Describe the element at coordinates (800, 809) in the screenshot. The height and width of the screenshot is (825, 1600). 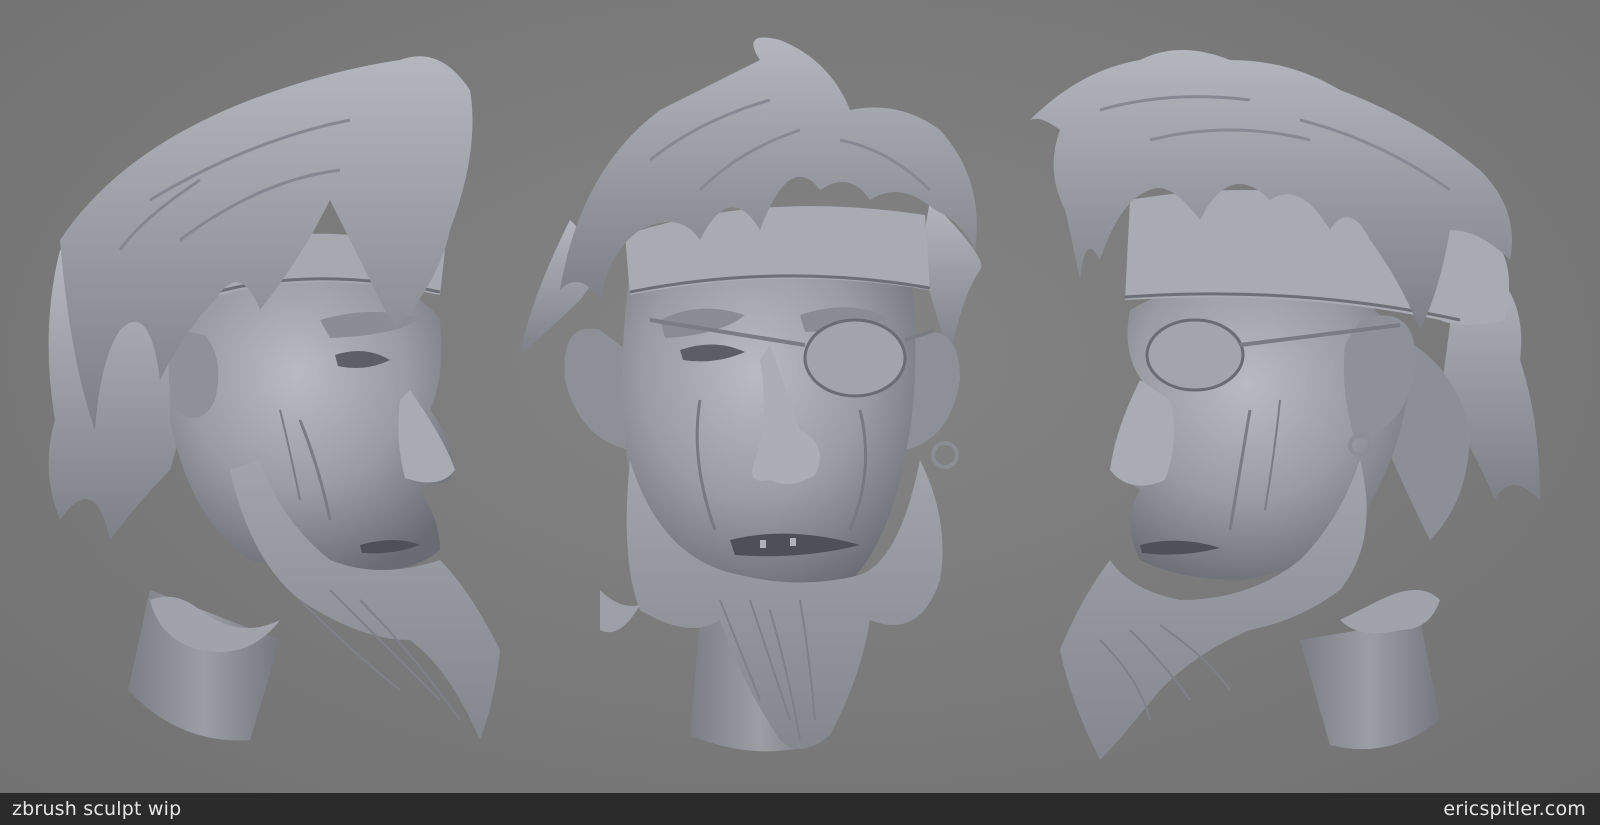
I see `caption-bar: zbrush sculpt wip ericspitler.com` at that location.